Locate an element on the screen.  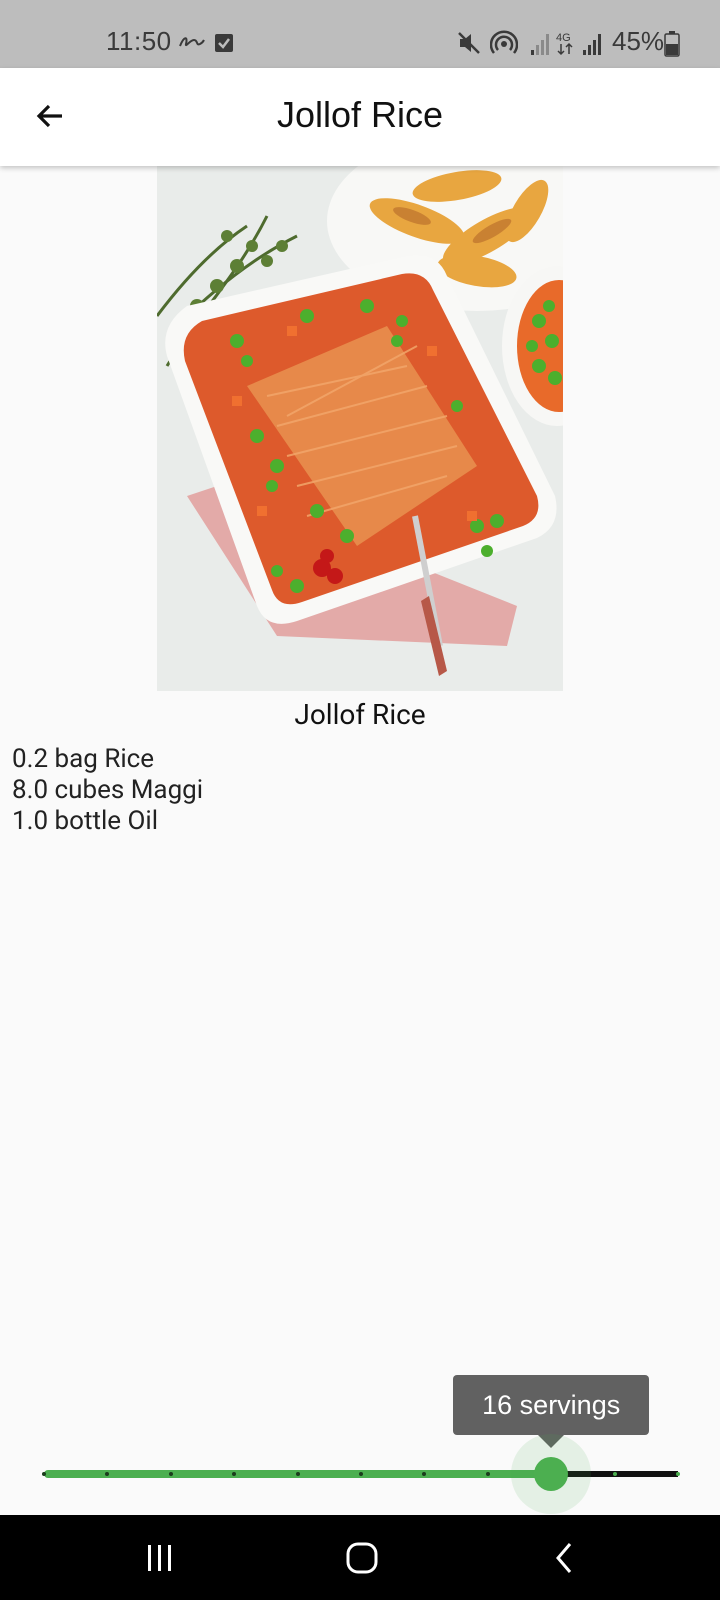
recipe-name: Jollof Rice is located at coordinates (360, 714).